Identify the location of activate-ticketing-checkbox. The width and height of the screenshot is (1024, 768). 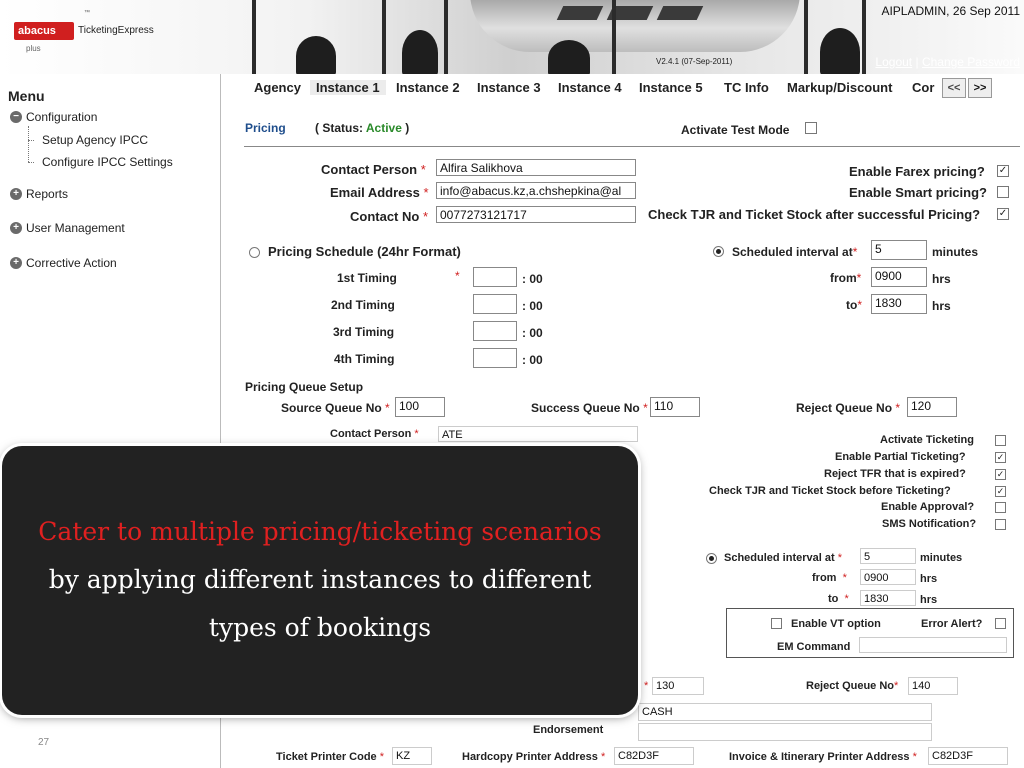
(1000, 440).